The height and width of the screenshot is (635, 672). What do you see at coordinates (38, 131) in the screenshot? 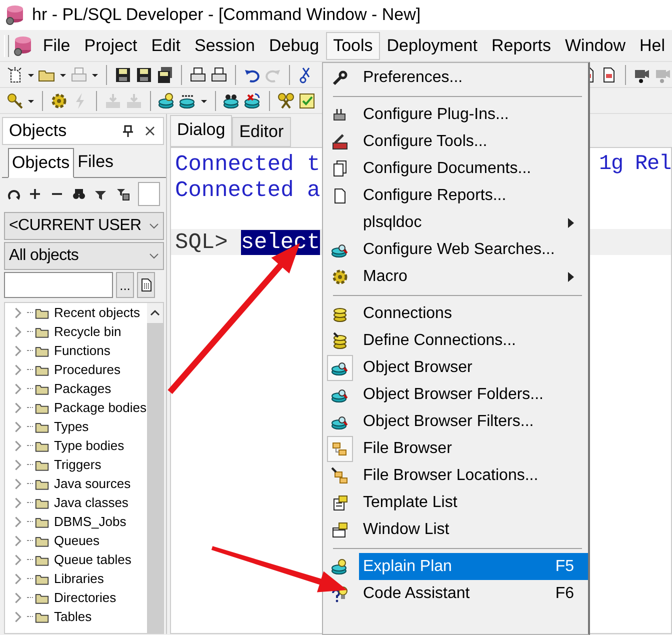
I see `panel-title: Objects` at bounding box center [38, 131].